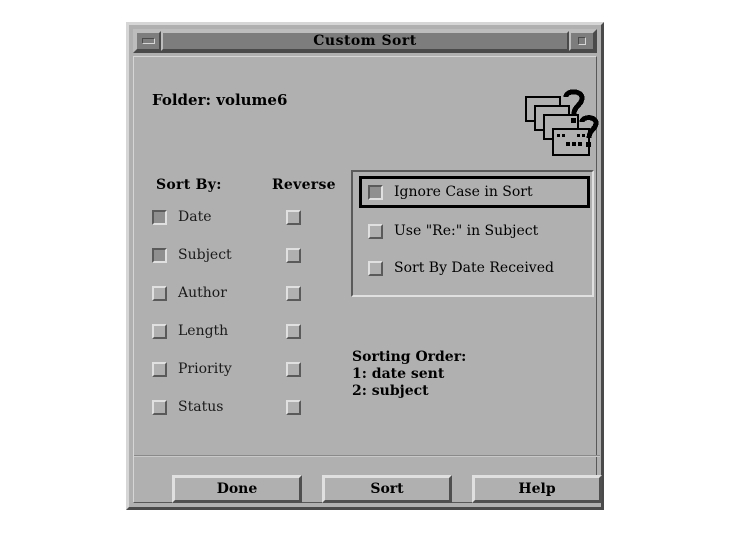 This screenshot has height=537, width=740. I want to click on reverse-length, so click(293, 331).